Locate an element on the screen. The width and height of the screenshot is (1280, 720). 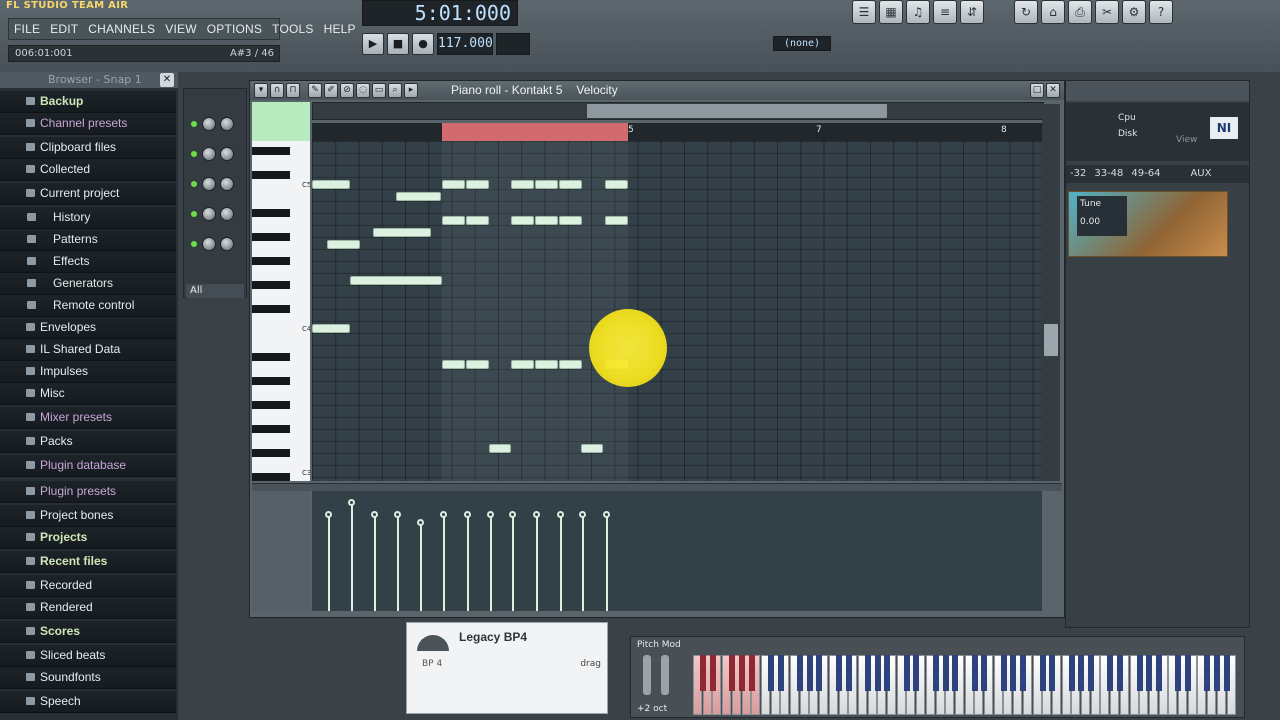
snap-icon: ⊓ is located at coordinates (293, 90).